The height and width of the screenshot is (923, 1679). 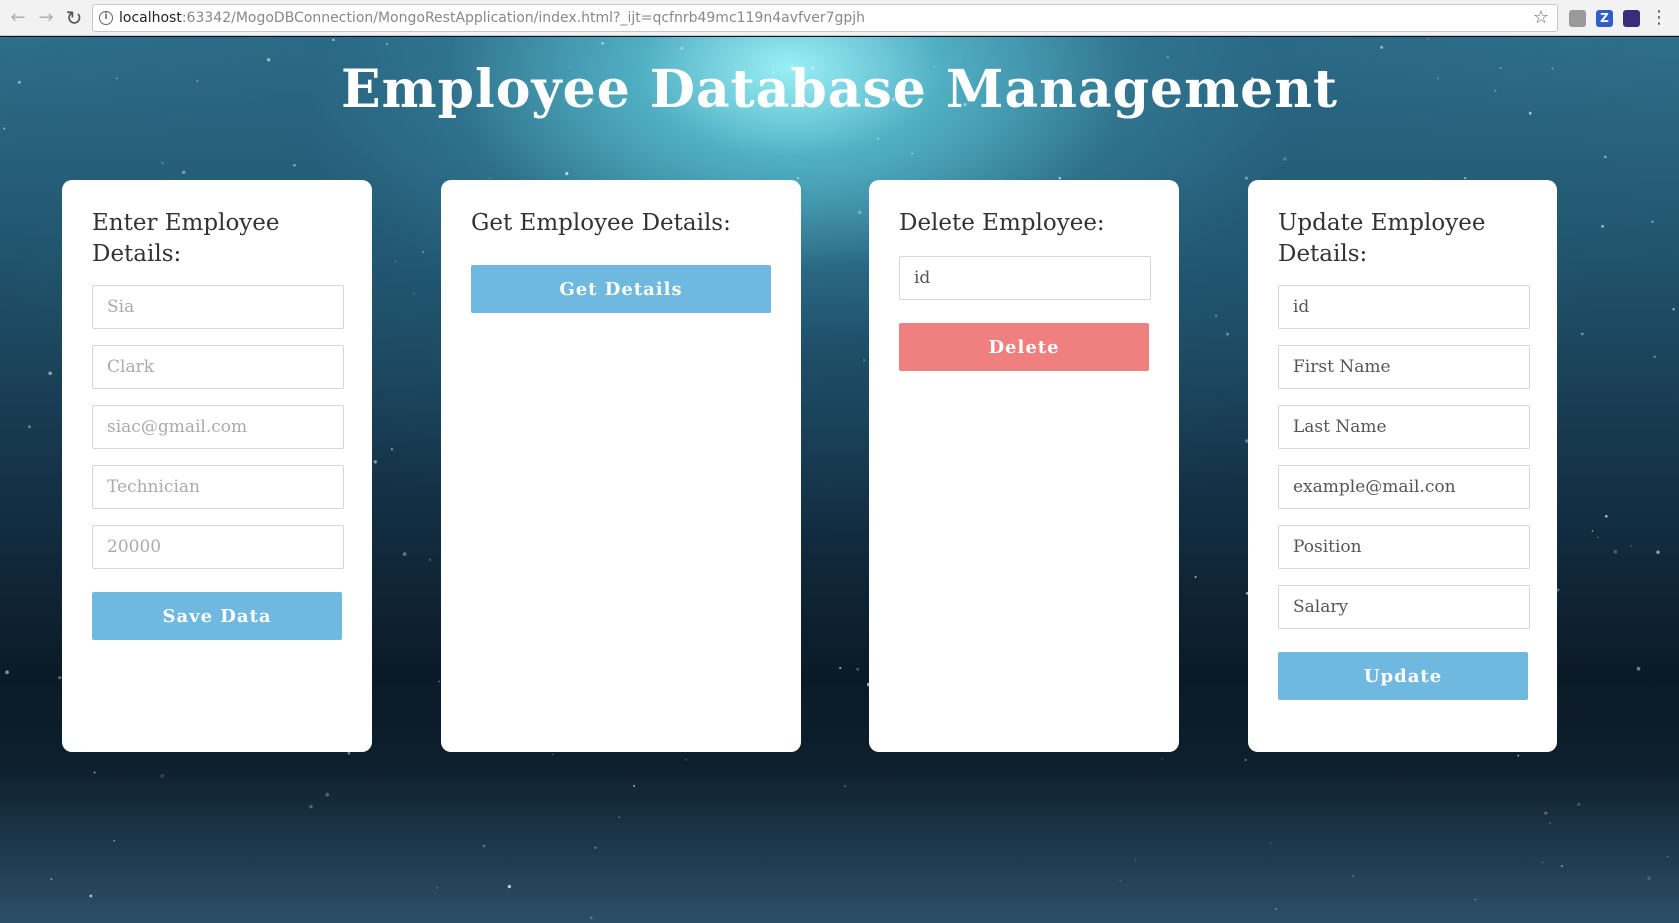 What do you see at coordinates (46, 18) in the screenshot?
I see `forward-arrow-icon: →` at bounding box center [46, 18].